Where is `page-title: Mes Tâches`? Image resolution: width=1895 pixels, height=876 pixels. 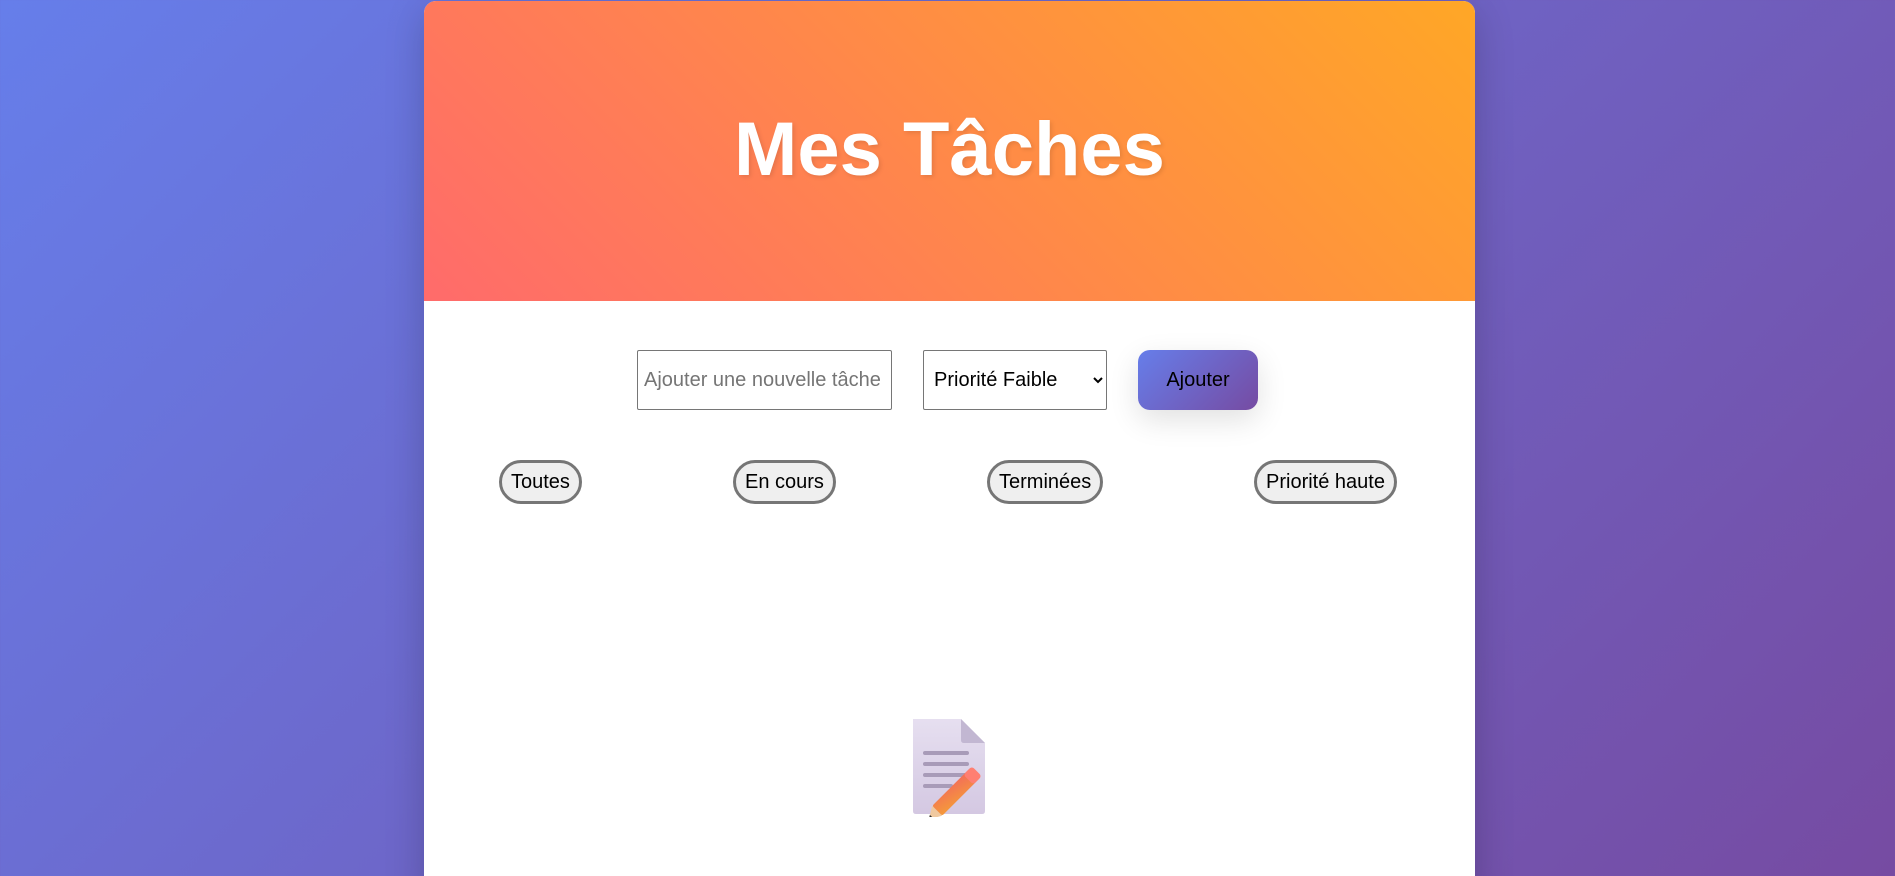 page-title: Mes Tâches is located at coordinates (949, 149).